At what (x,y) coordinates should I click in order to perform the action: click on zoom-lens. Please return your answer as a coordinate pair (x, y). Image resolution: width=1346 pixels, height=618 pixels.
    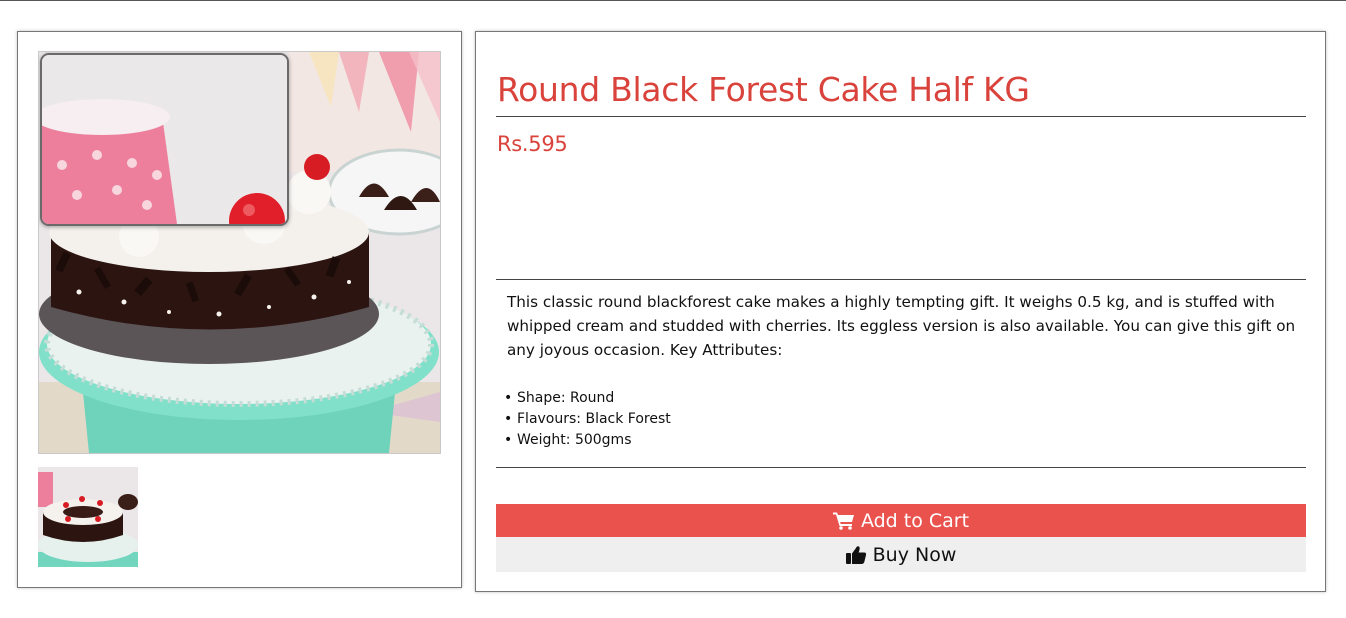
    Looking at the image, I should click on (164, 139).